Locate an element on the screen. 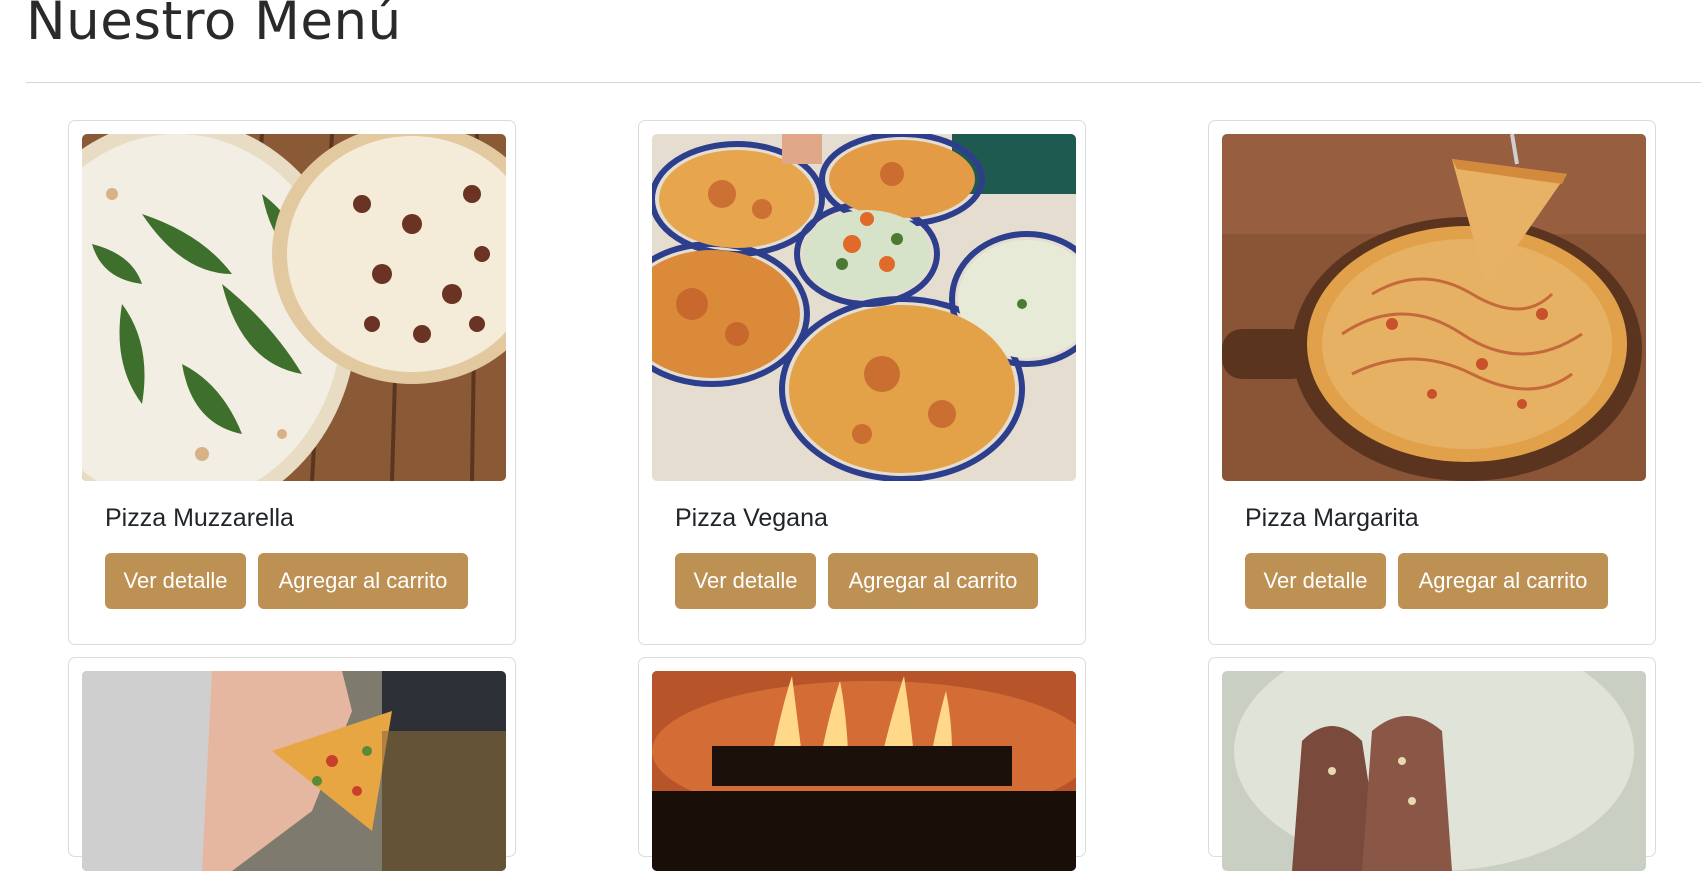  product-name: Pizza Muzzarella is located at coordinates (199, 518).